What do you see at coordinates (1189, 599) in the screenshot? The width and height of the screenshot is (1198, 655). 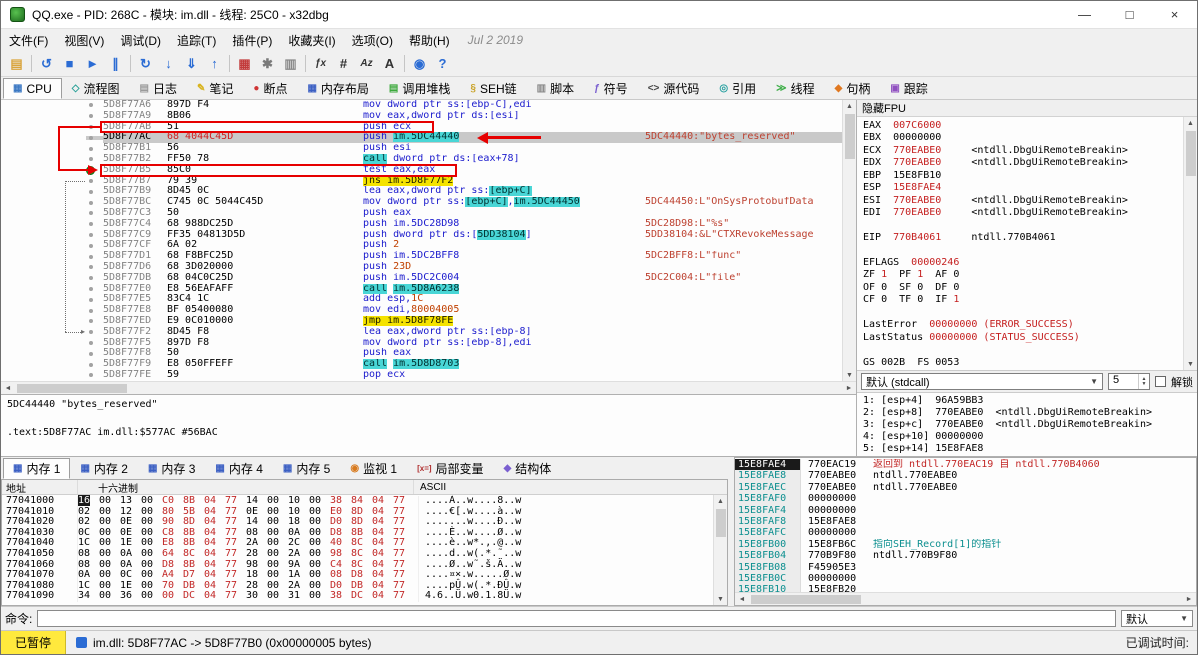 I see `scroll-right-icon: ►` at bounding box center [1189, 599].